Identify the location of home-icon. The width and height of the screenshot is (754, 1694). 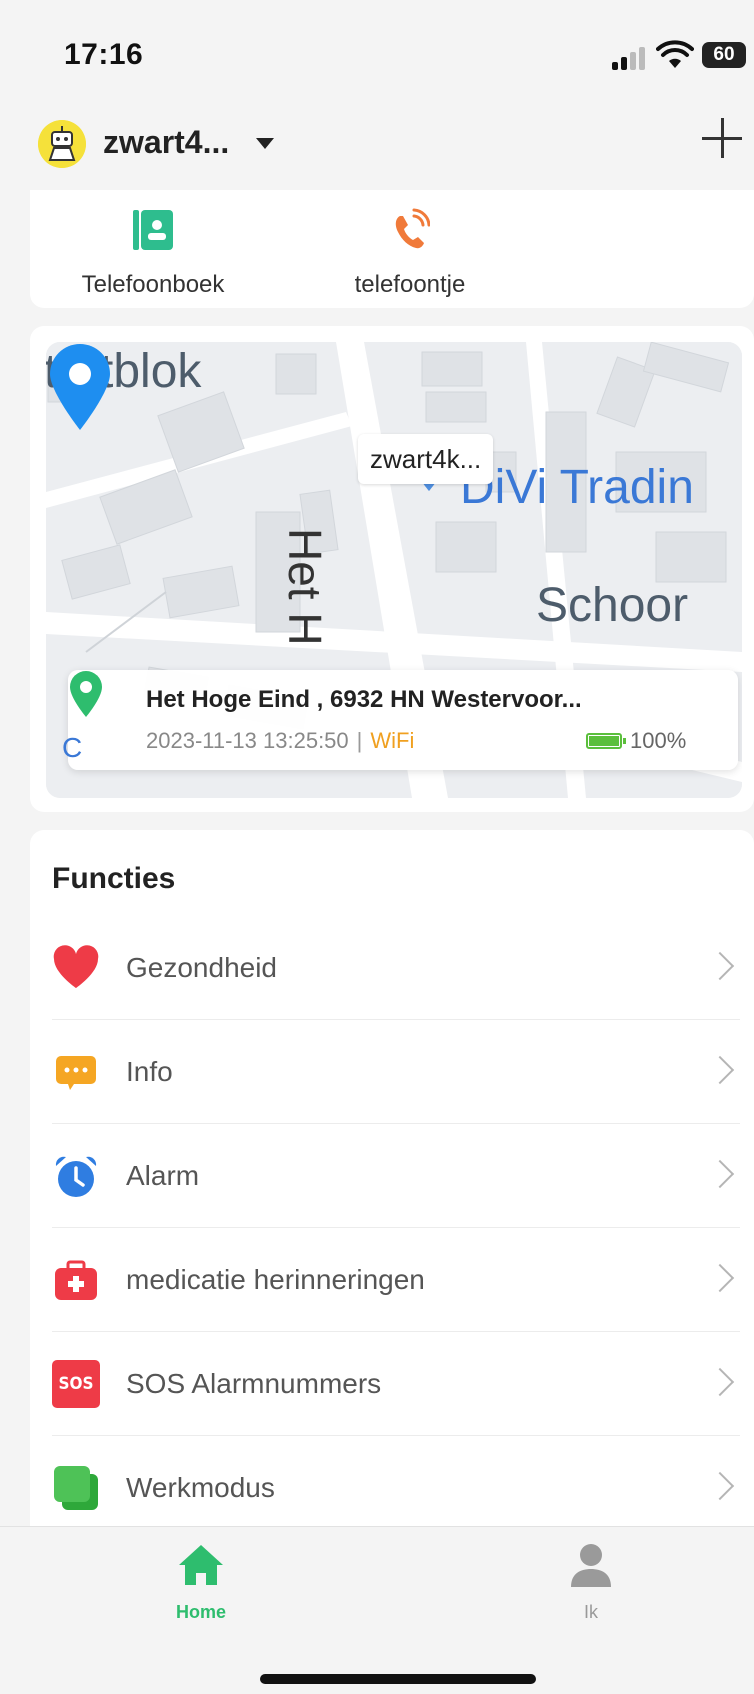
(201, 1565).